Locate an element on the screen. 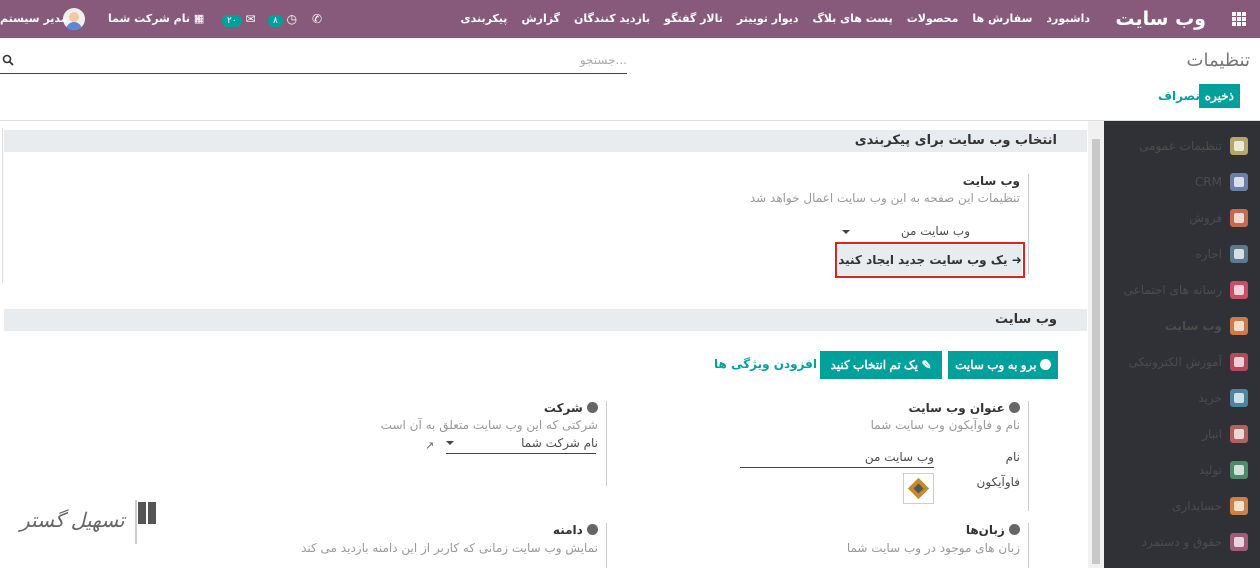 The image size is (1260, 568). menu-item-products: محصولات is located at coordinates (933, 19).